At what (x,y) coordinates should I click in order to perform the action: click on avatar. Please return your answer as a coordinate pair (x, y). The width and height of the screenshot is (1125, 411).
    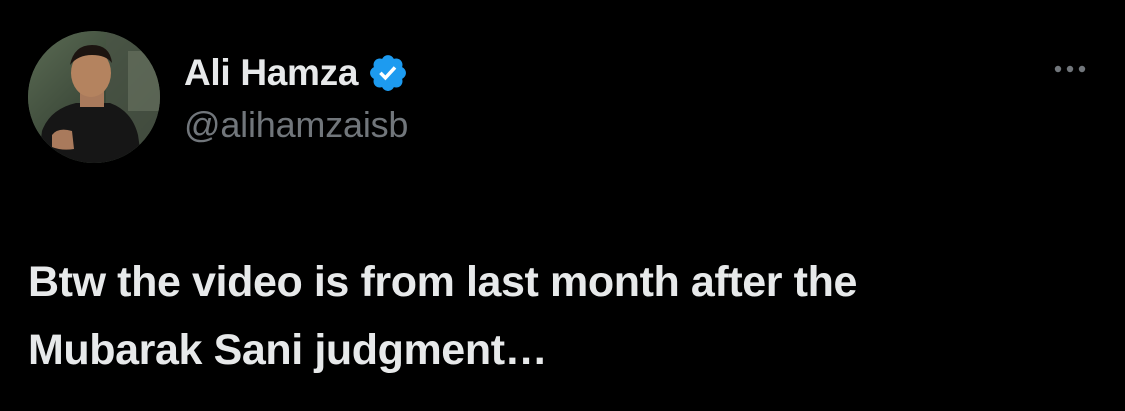
    Looking at the image, I should click on (94, 97).